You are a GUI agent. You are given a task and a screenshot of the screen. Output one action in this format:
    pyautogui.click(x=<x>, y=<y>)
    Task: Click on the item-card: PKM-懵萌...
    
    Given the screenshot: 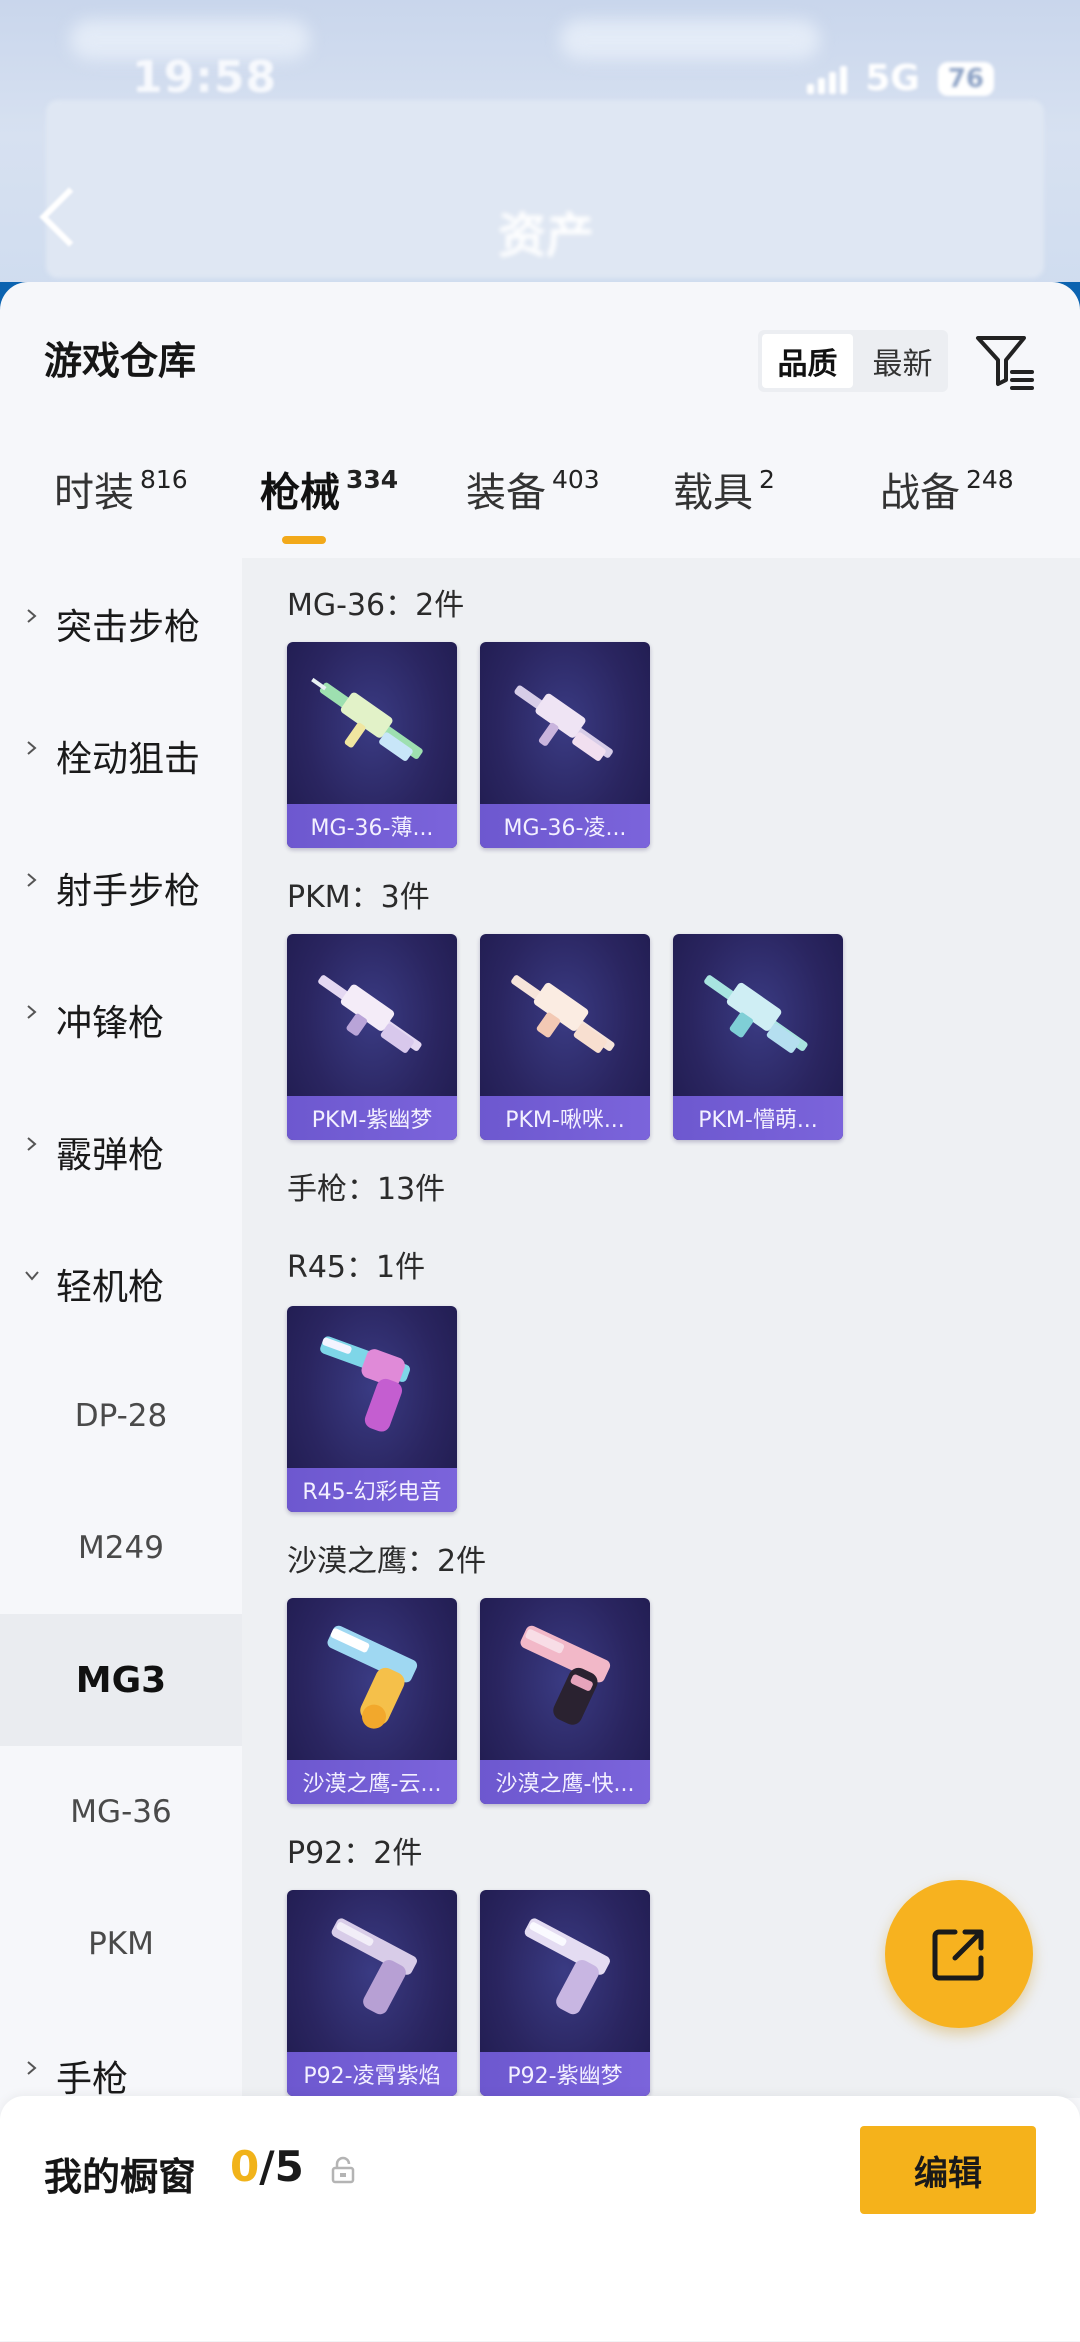 What is the action you would take?
    pyautogui.click(x=758, y=1037)
    